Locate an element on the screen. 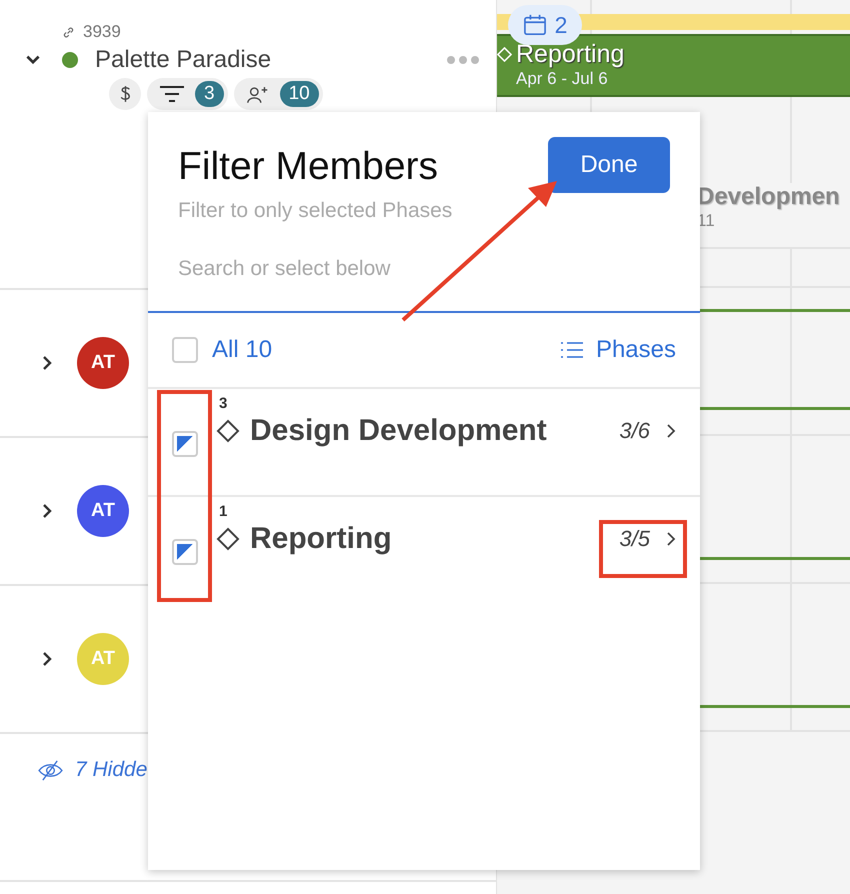  link-icon is located at coordinates (68, 32).